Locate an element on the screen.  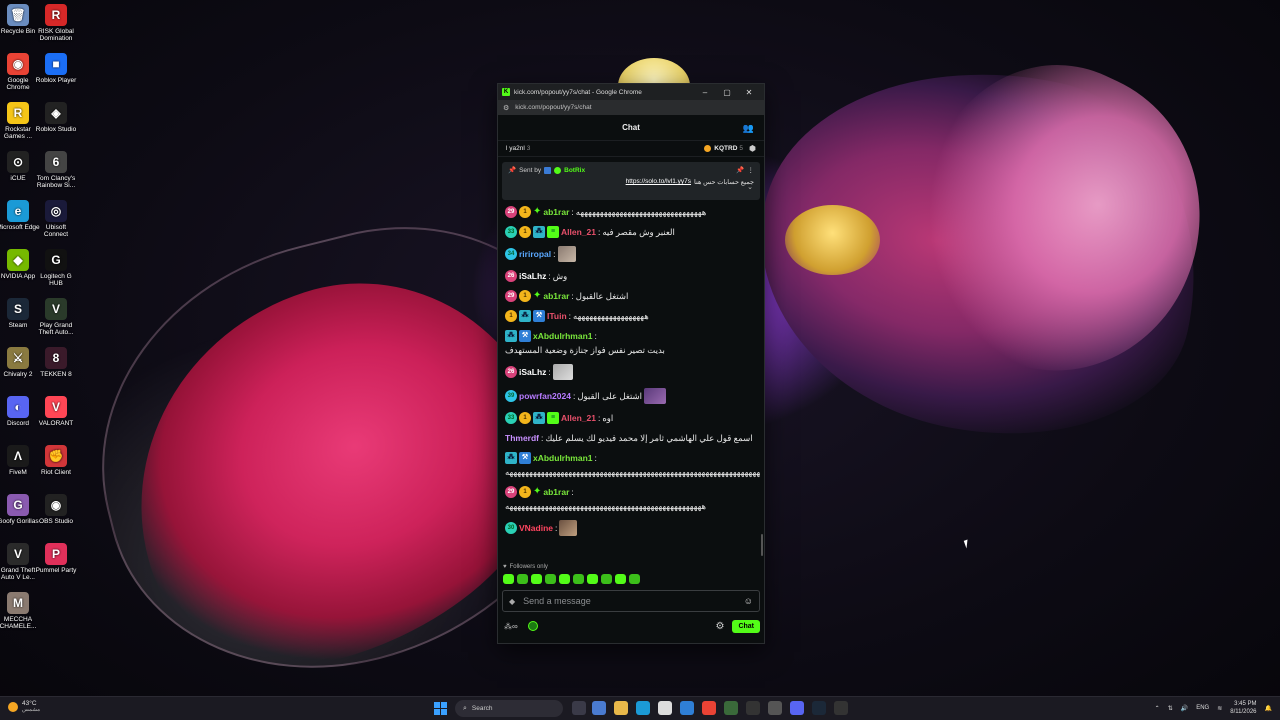
chat-username: Allen_21 is located at coordinates (578, 418).